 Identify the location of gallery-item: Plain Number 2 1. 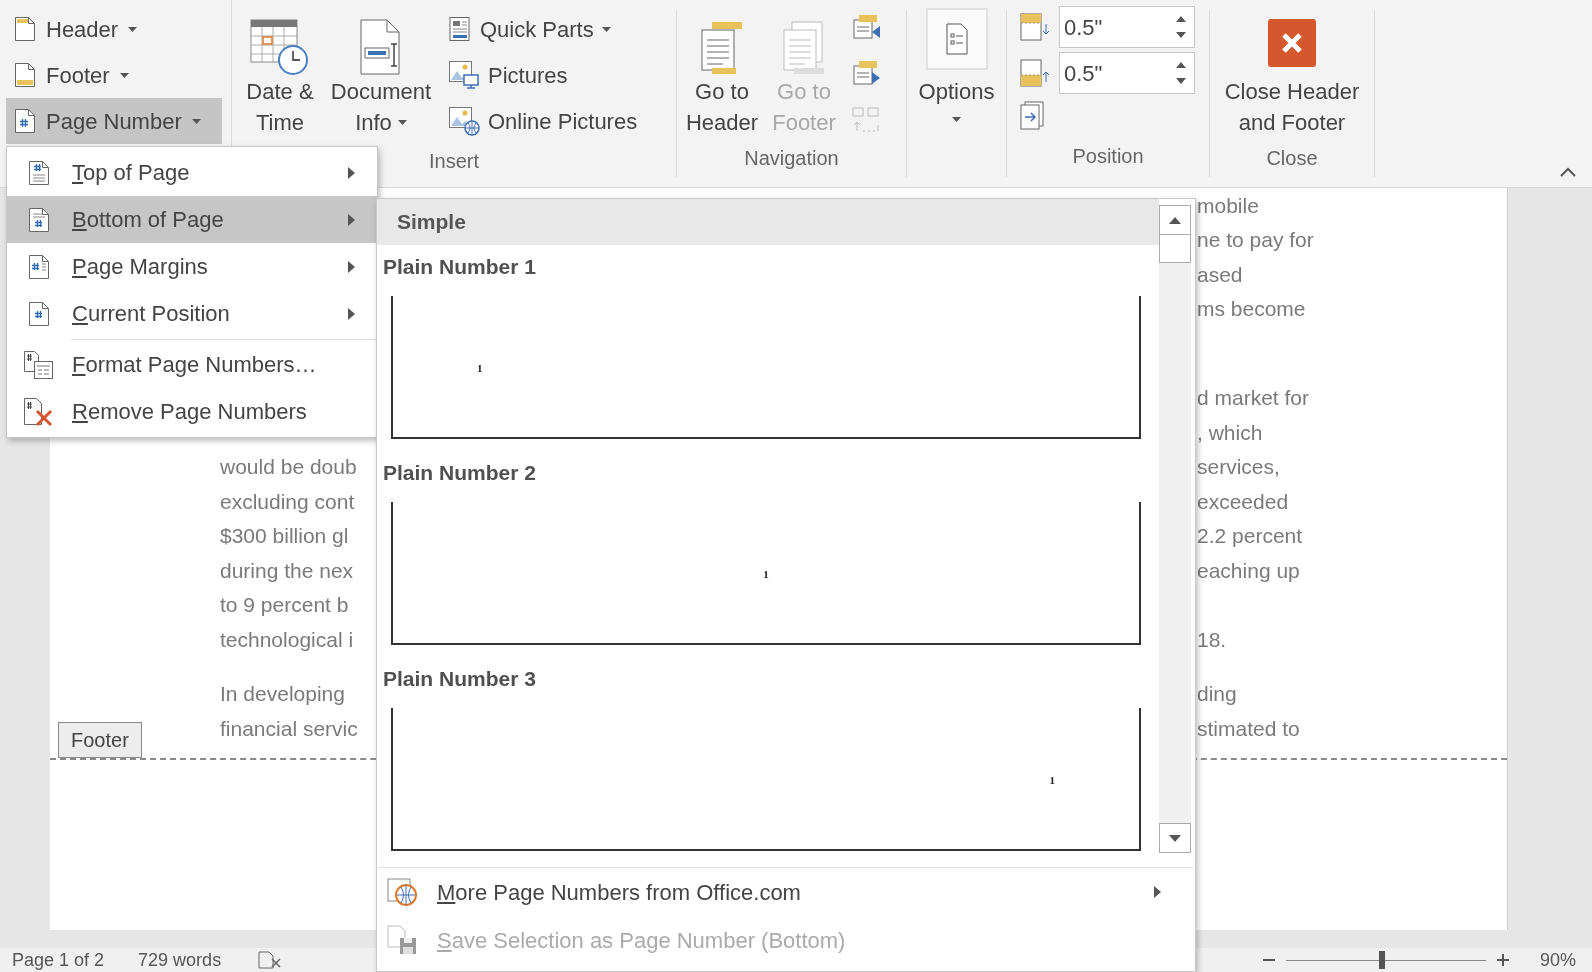
(768, 548).